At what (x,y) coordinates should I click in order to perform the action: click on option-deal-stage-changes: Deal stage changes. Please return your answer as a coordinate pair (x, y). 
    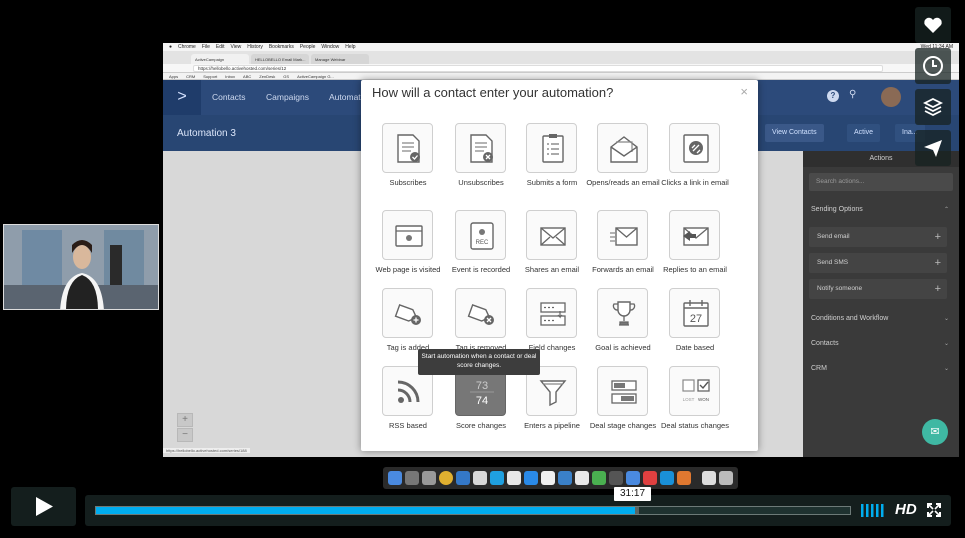
    Looking at the image, I should click on (623, 405).